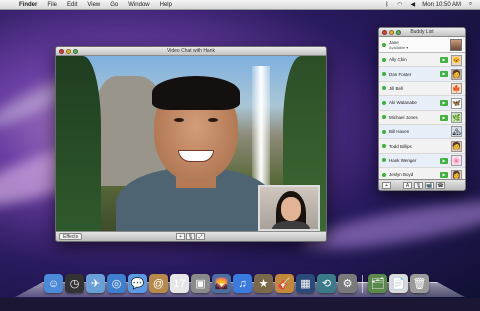  What do you see at coordinates (221, 283) in the screenshot?
I see `iphoto-icon: 🌄` at bounding box center [221, 283].